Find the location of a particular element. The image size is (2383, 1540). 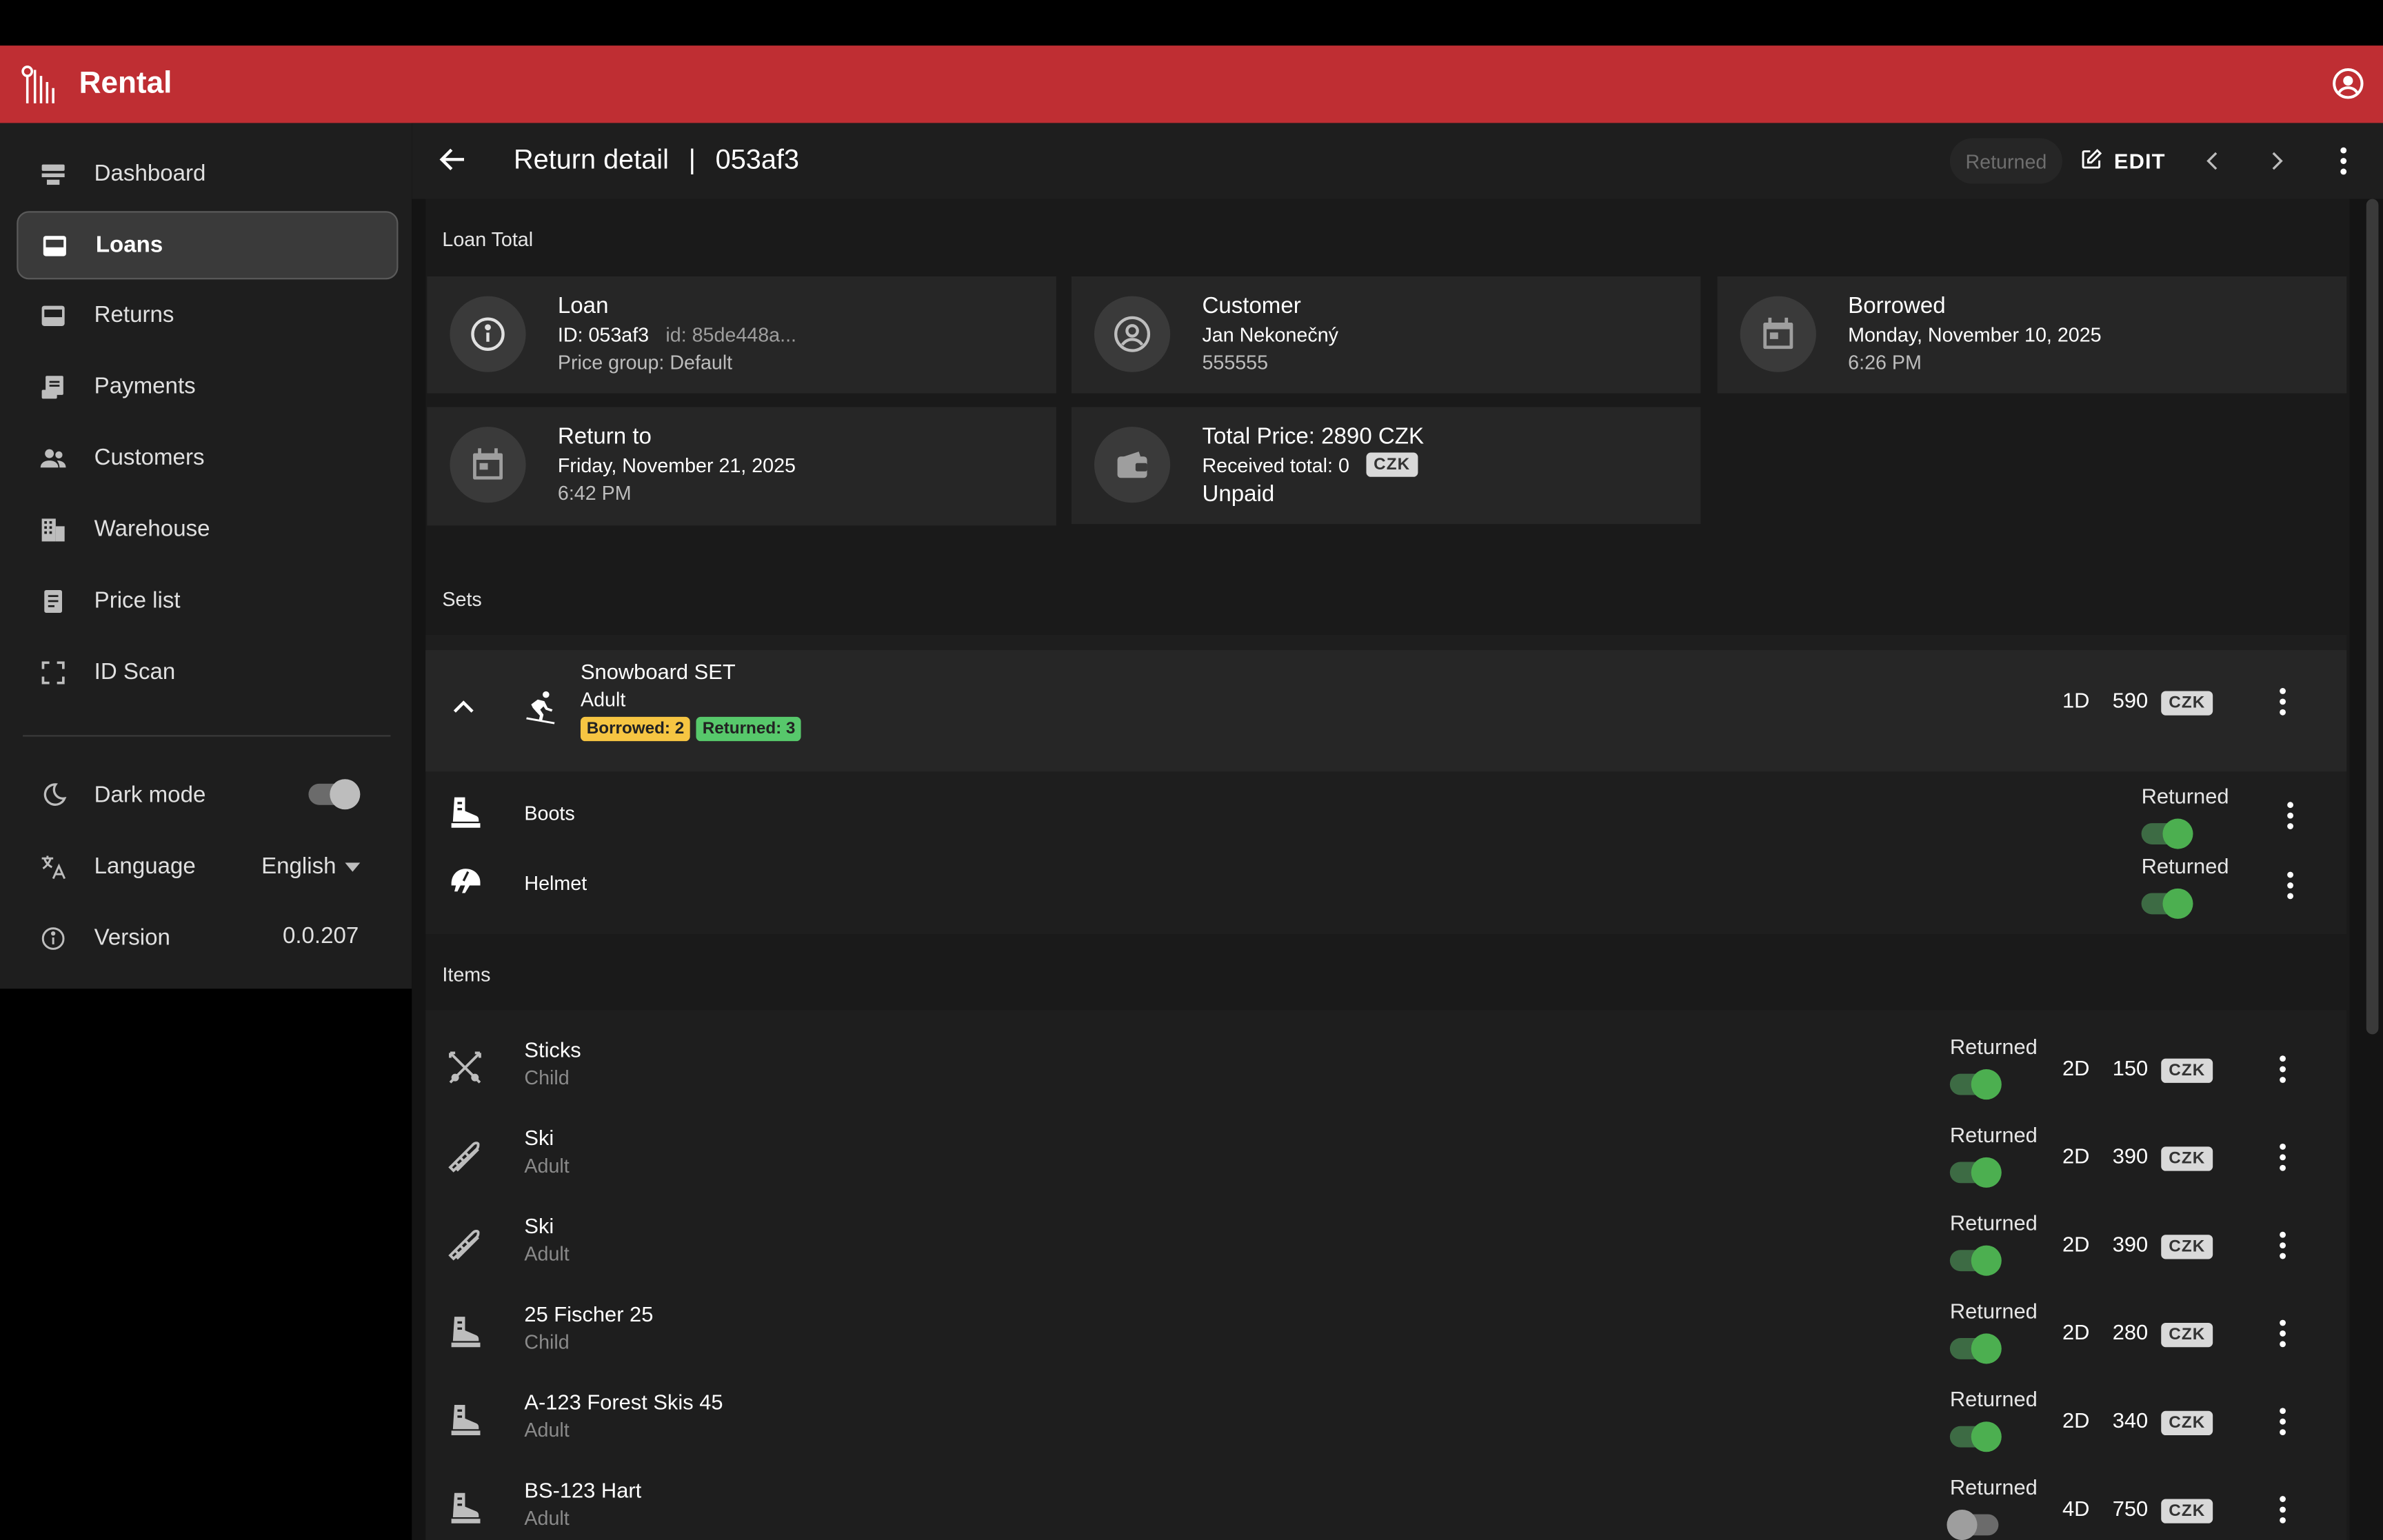

sidebar-item-price-list: Price list is located at coordinates (206, 601).